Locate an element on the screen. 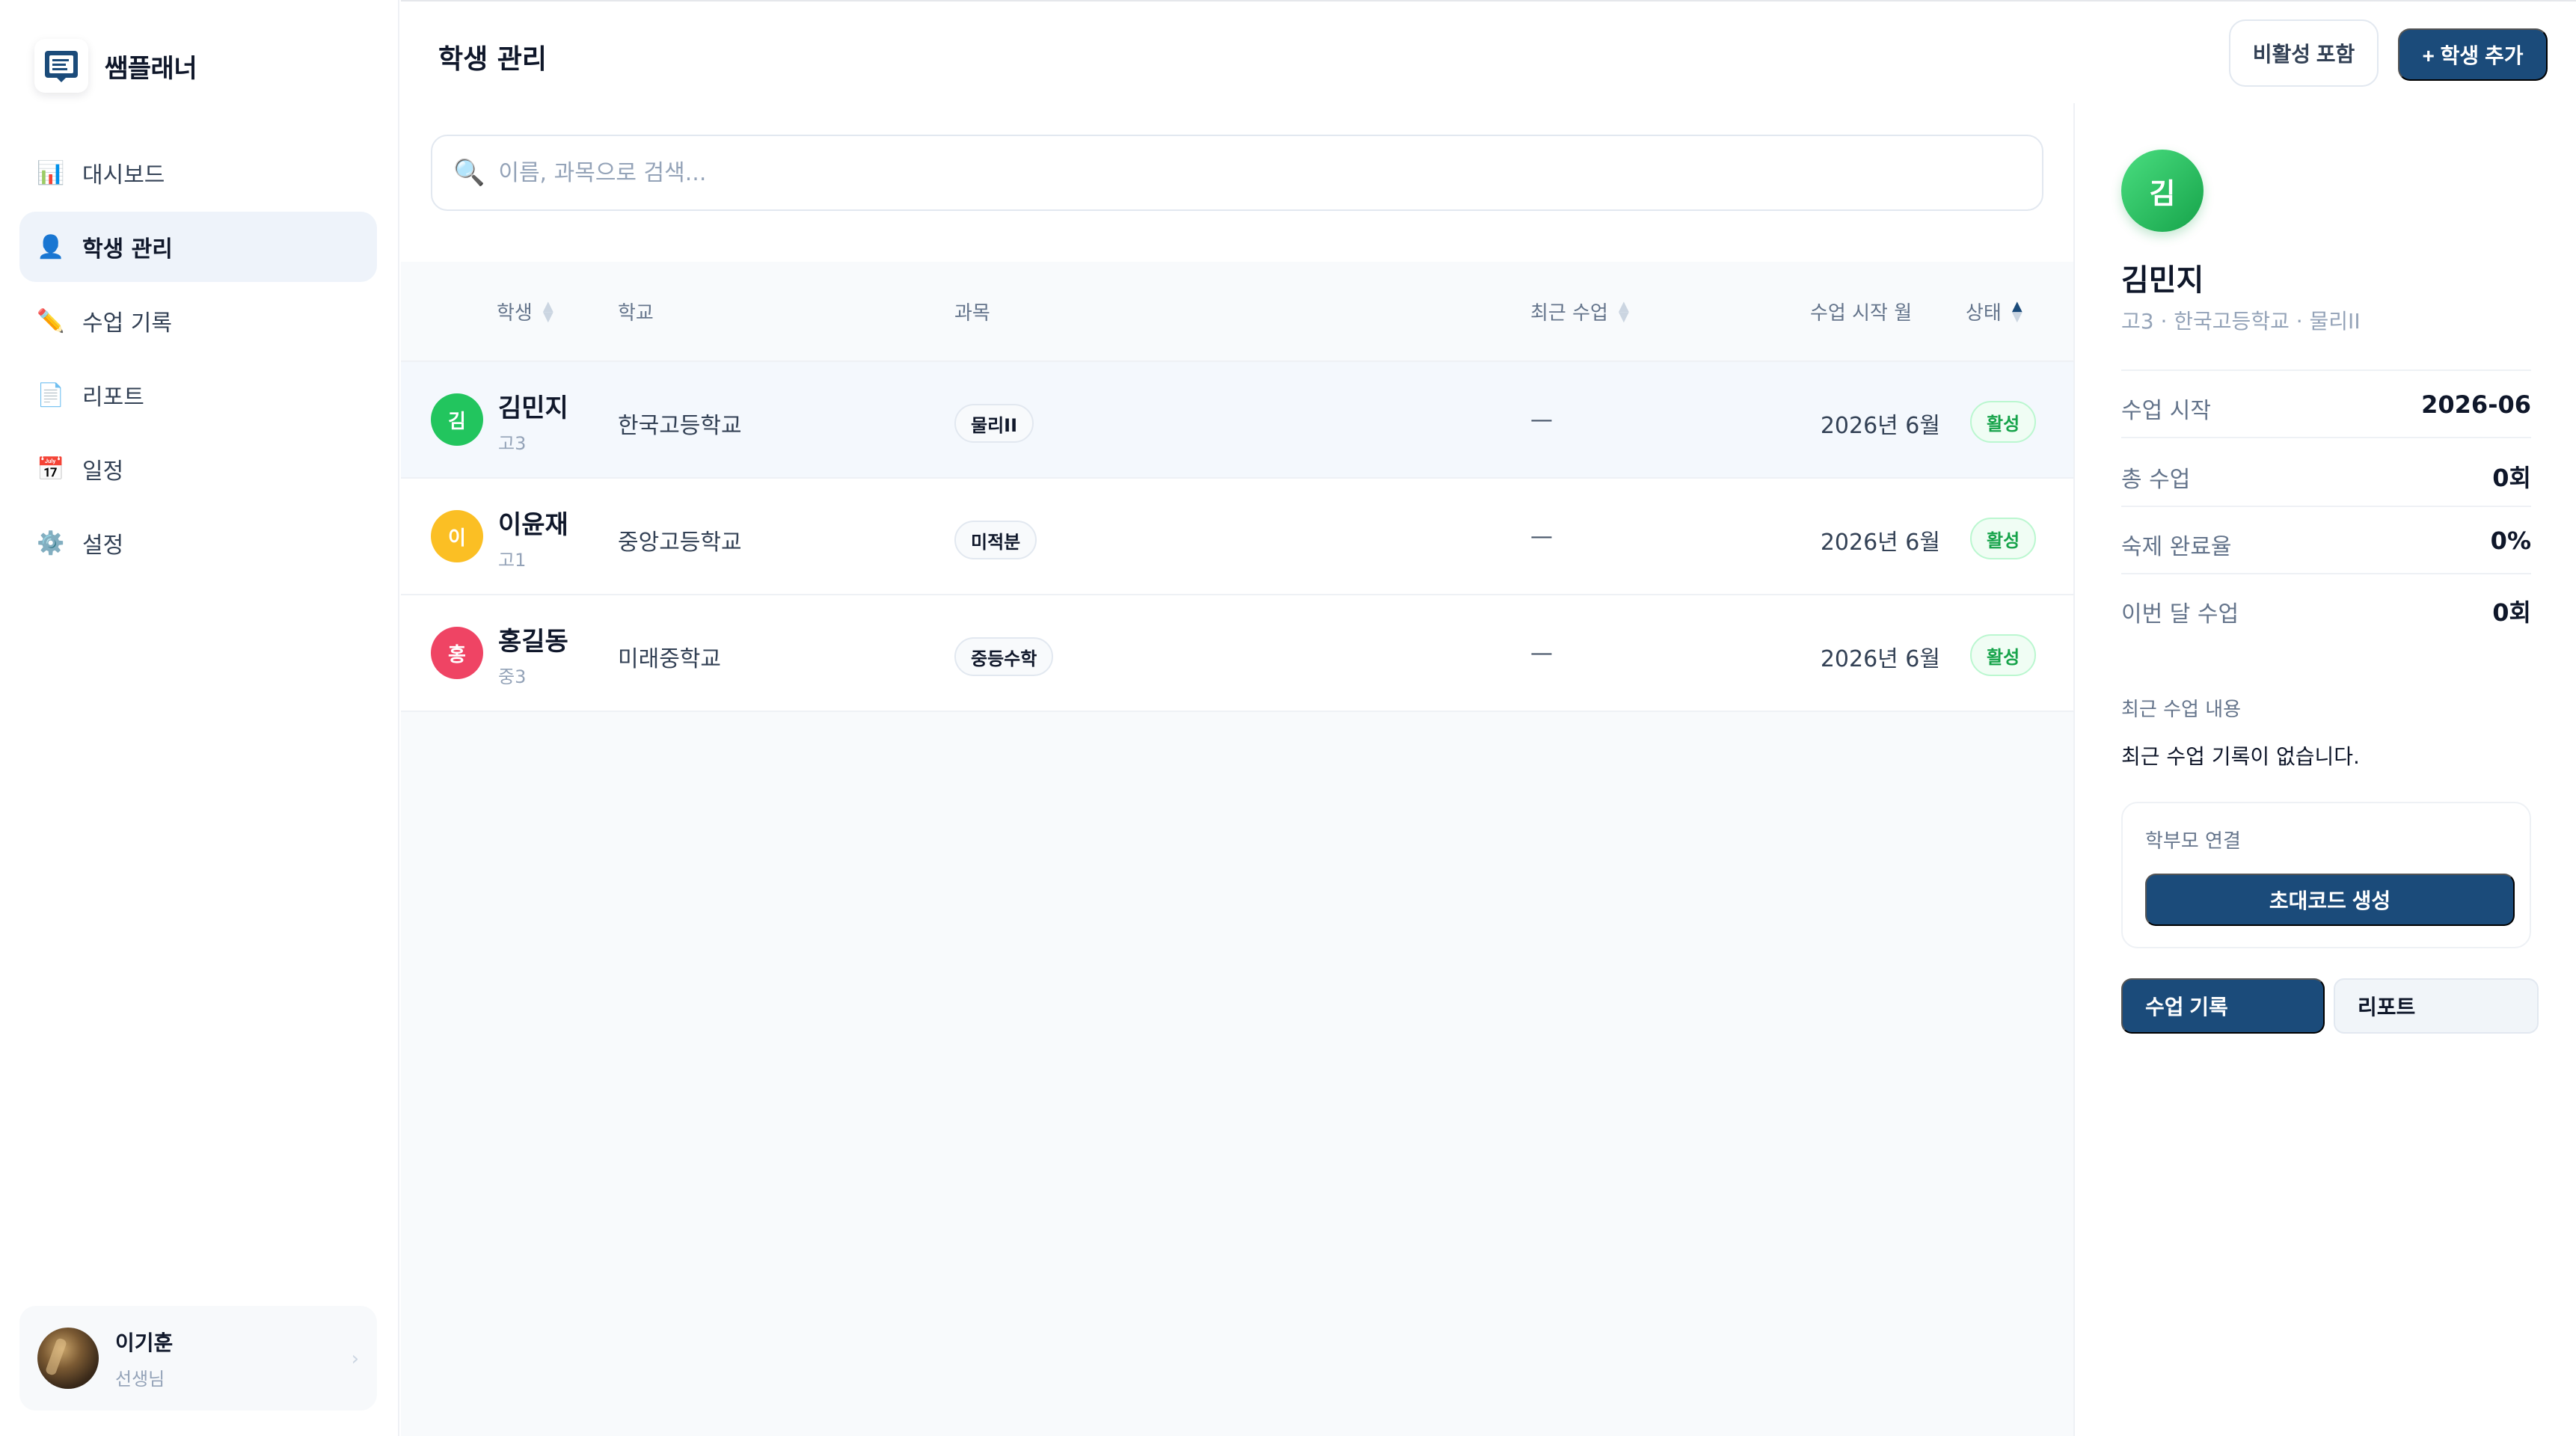  calendar-icon: 📅 is located at coordinates (51, 468).